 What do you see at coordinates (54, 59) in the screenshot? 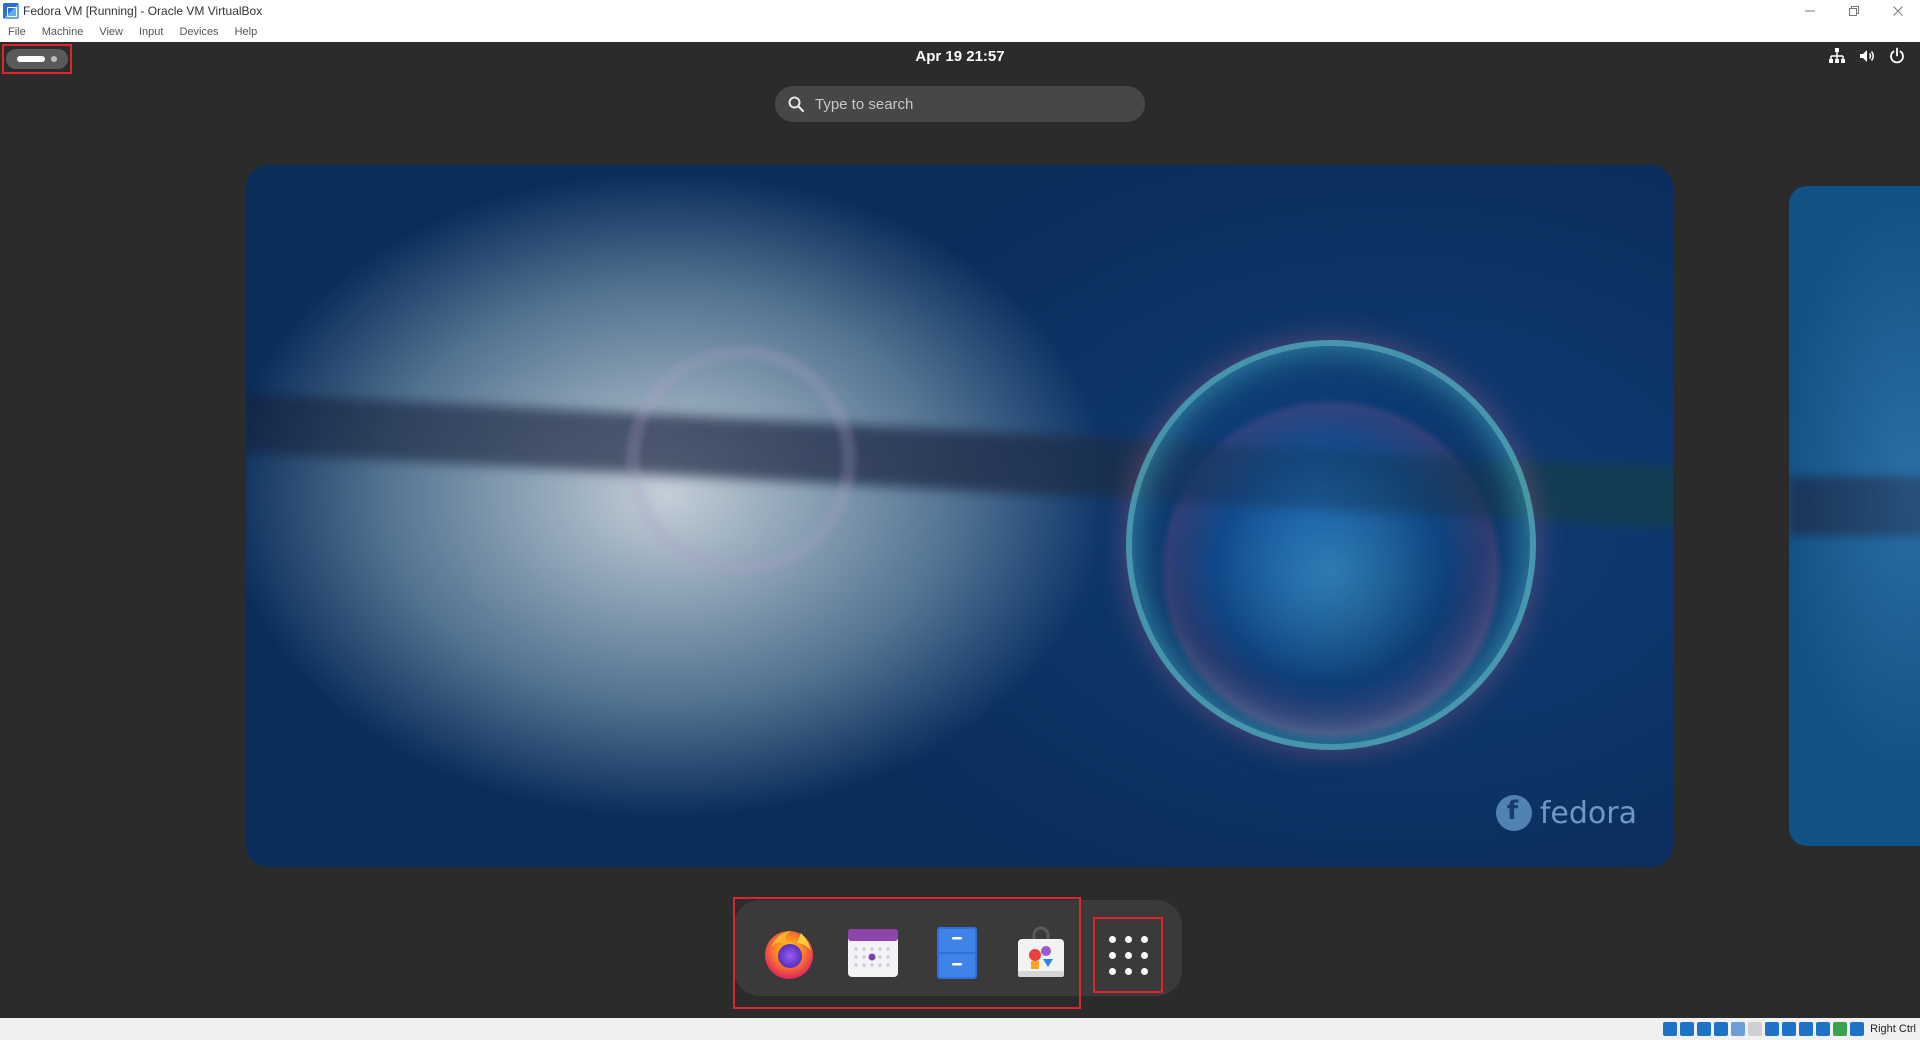
I see `inactive-workspace-indicator` at bounding box center [54, 59].